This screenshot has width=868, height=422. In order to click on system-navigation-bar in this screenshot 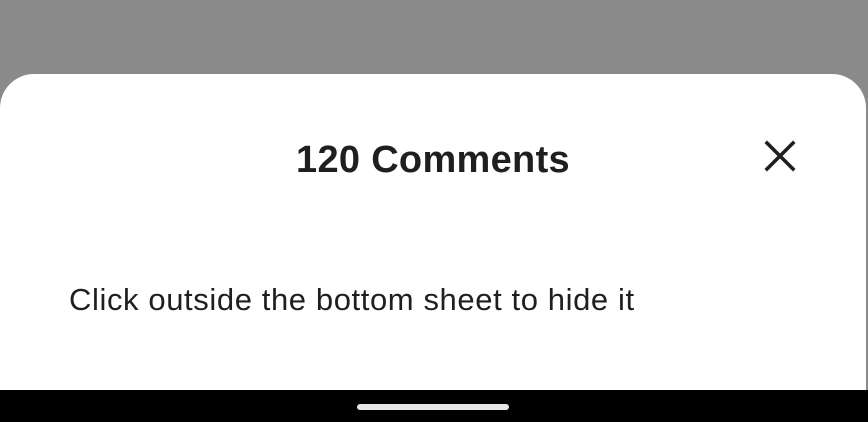, I will do `click(434, 406)`.